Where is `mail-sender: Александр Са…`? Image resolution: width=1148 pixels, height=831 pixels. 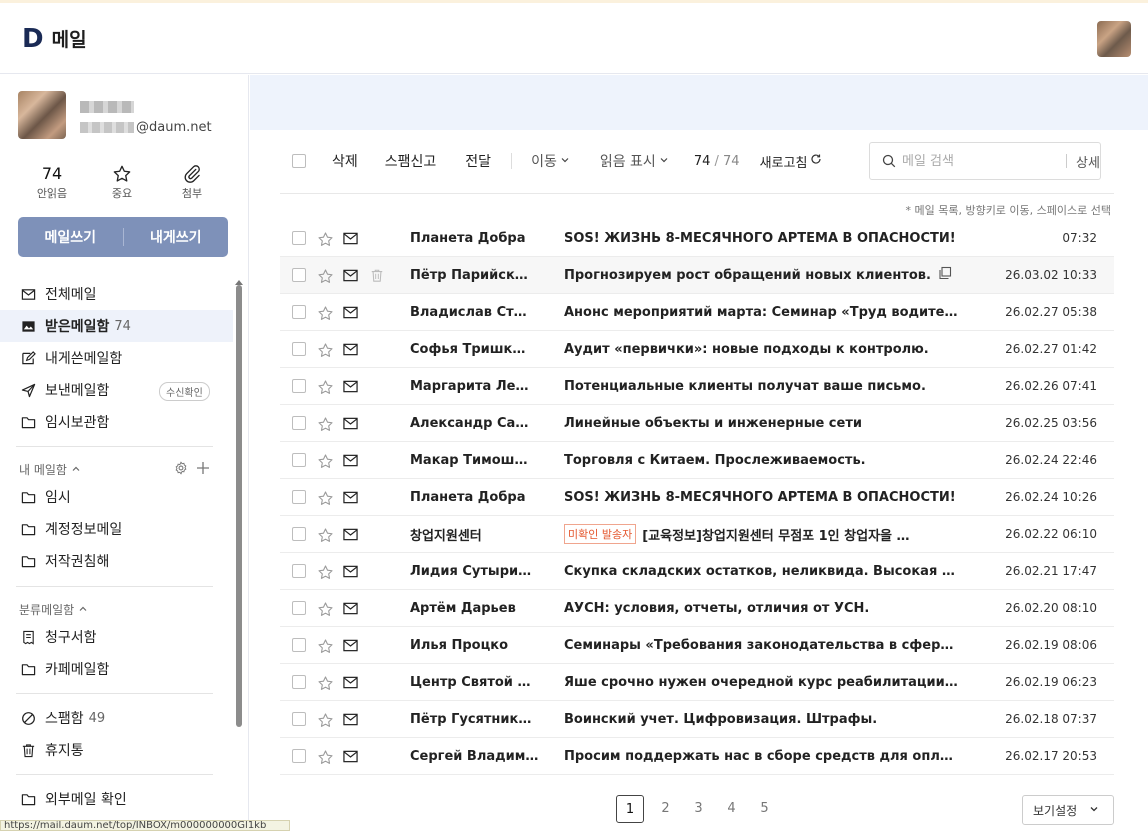 mail-sender: Александр Са… is located at coordinates (480, 423).